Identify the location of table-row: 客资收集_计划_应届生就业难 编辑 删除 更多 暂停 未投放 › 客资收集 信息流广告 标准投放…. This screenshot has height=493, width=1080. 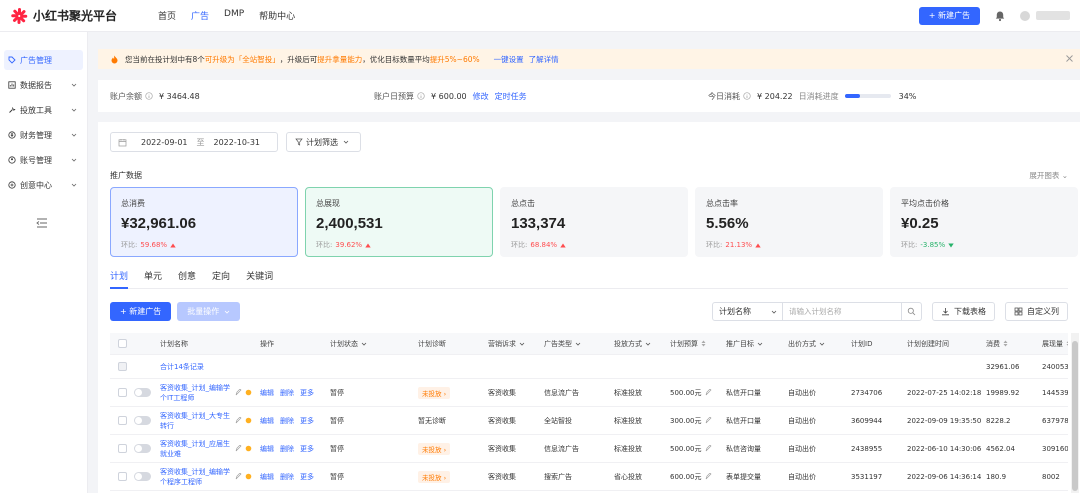
(589, 449).